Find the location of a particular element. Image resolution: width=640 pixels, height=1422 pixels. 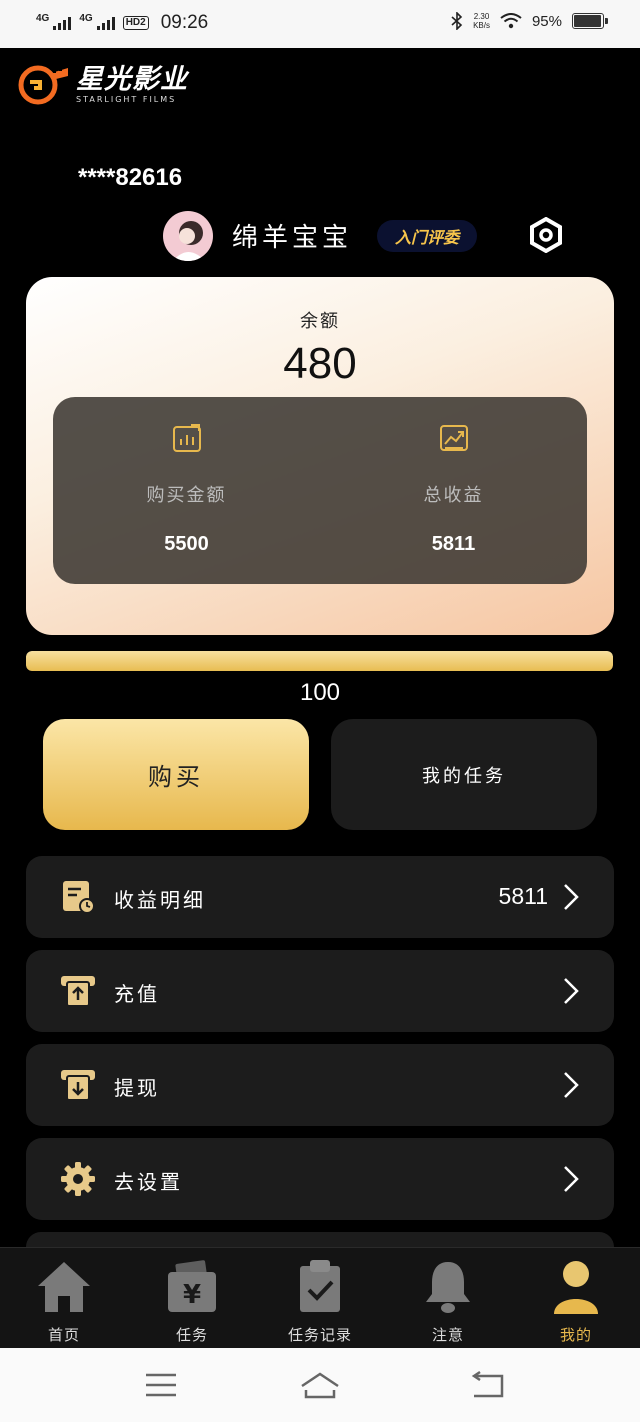

menu-label: 充值 is located at coordinates (137, 994).